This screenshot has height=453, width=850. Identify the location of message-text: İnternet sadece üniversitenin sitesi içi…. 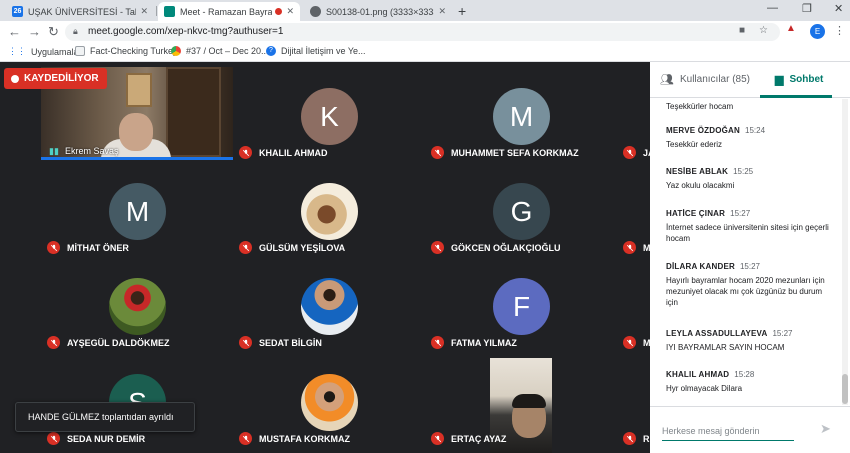
(747, 233).